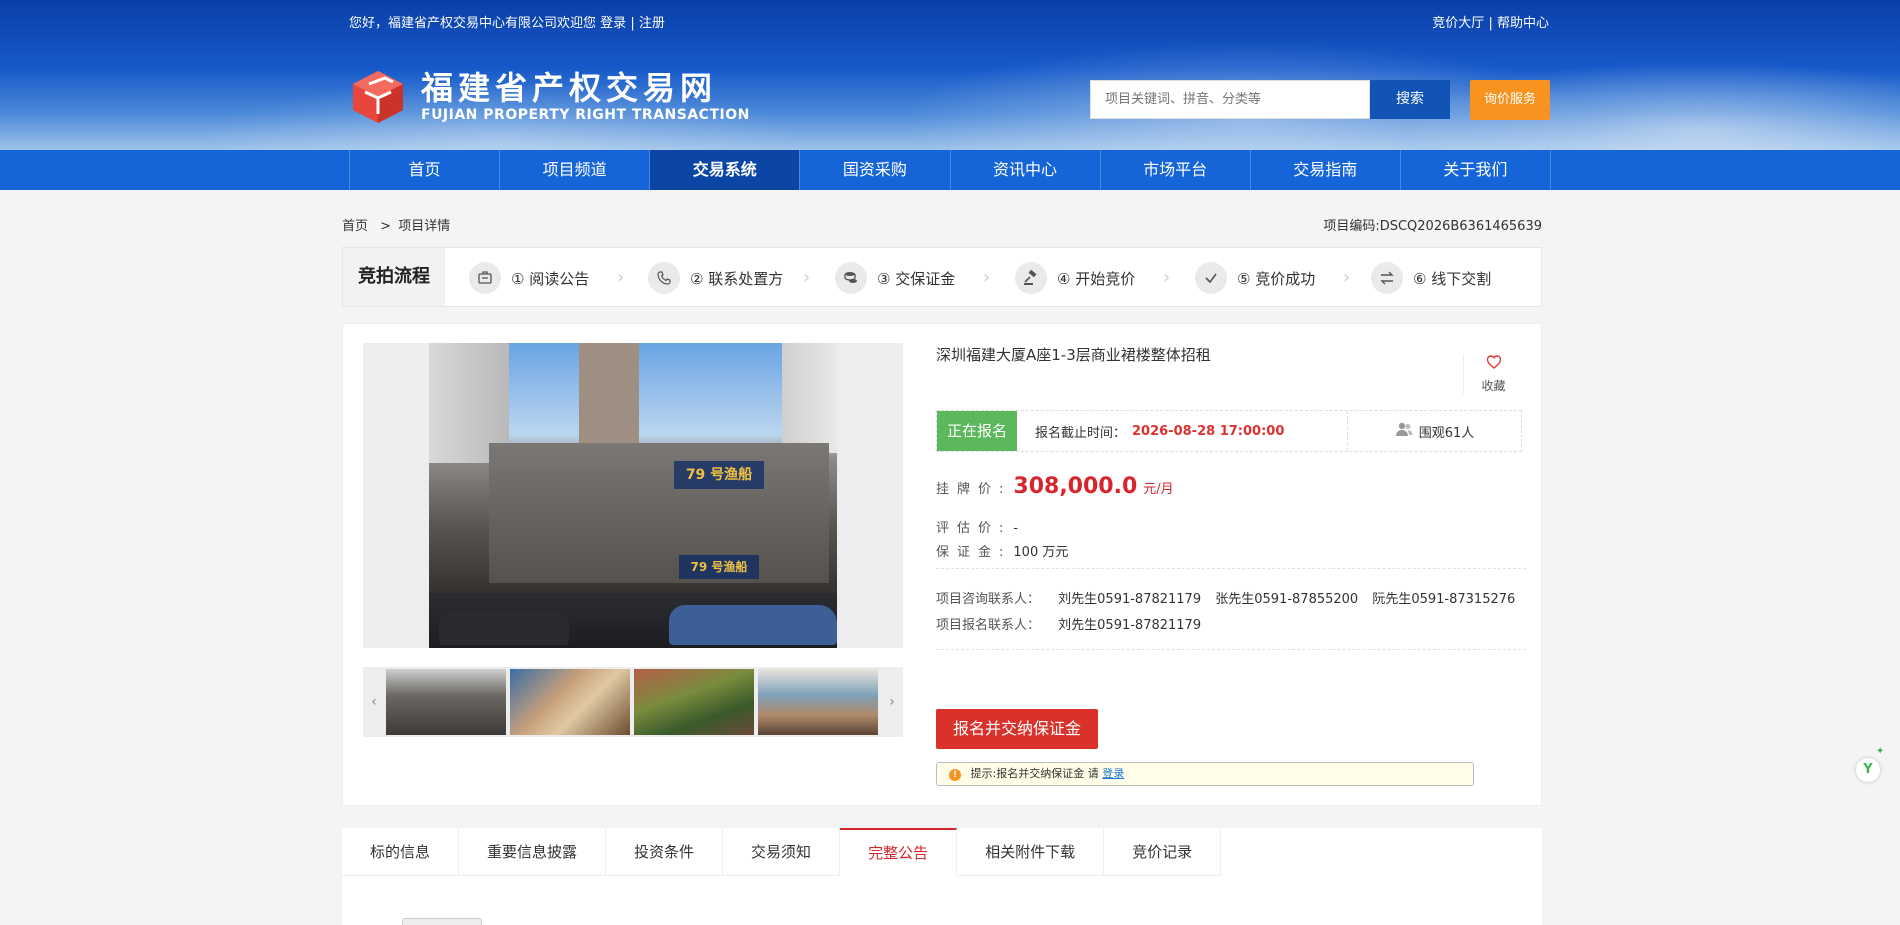 This screenshot has width=1900, height=925. Describe the element at coordinates (1163, 852) in the screenshot. I see `tab-bidding-records: 竞价记录` at that location.